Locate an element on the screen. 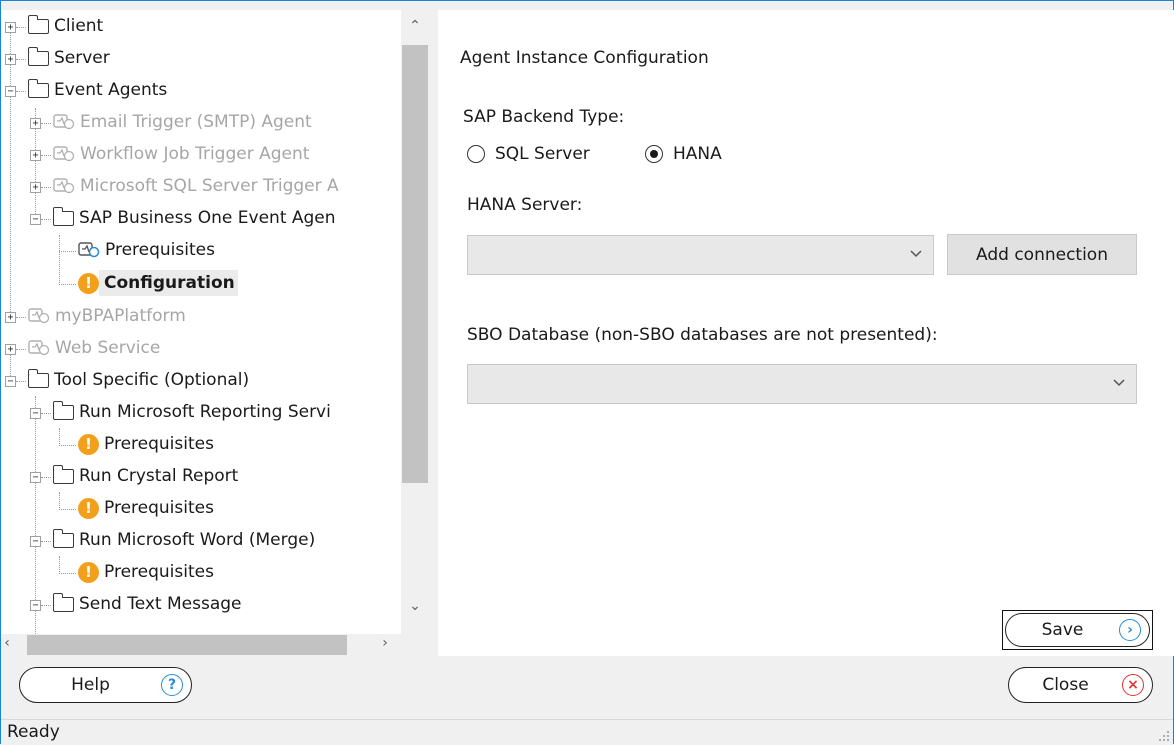 The width and height of the screenshot is (1174, 745). tree-item-web-service: Web Service is located at coordinates (95, 348).